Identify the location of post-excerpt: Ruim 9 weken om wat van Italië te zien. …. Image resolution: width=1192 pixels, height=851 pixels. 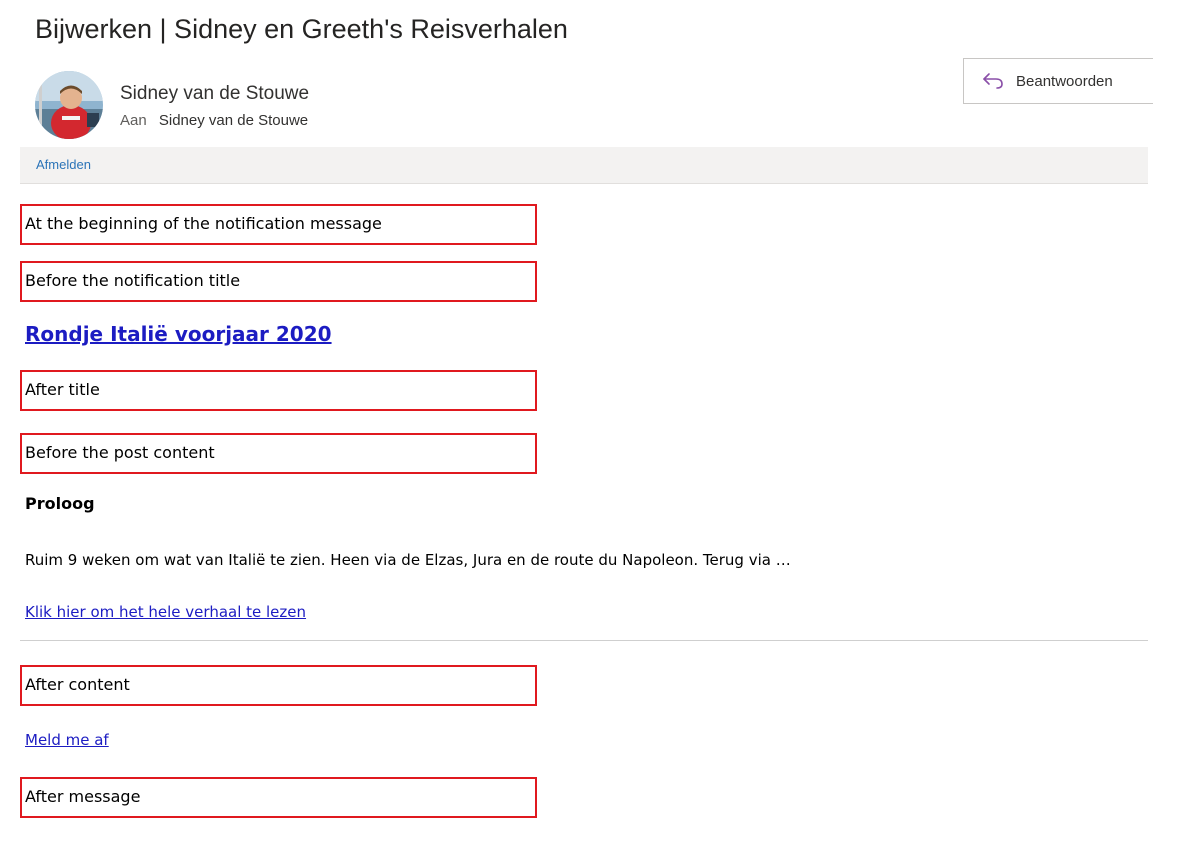
(408, 560).